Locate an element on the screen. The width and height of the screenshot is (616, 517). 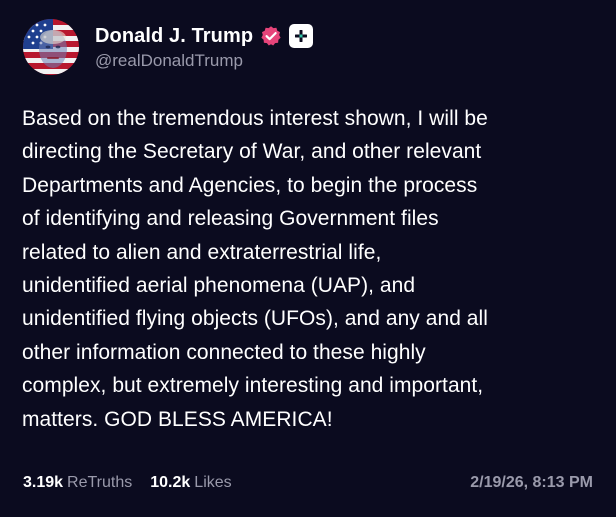
post-timestamp: 2/19/26, 8:13 PM is located at coordinates (531, 483).